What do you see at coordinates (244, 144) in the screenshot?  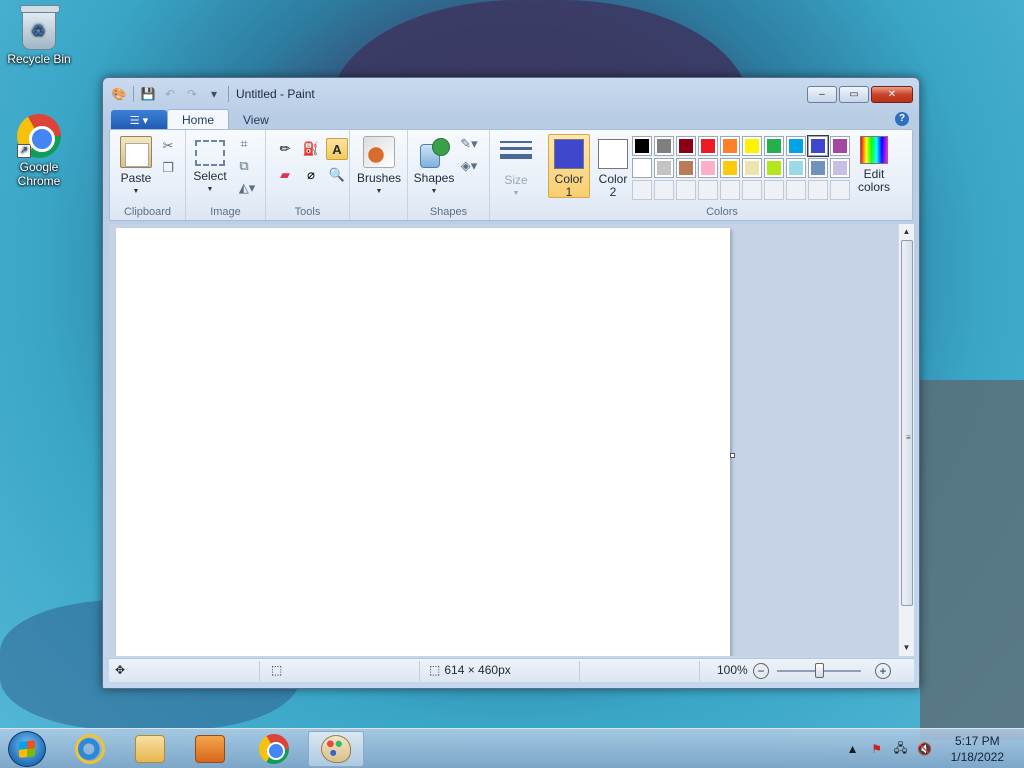 I see `crop-icon: ⌗` at bounding box center [244, 144].